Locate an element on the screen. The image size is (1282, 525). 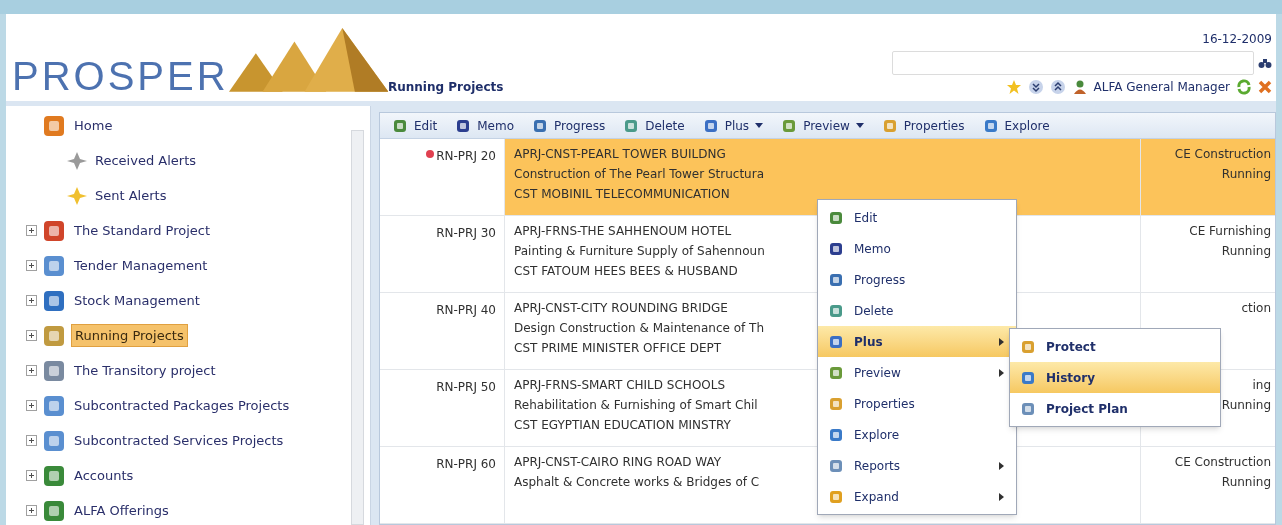
menu-item: Memo is located at coordinates (917, 248).